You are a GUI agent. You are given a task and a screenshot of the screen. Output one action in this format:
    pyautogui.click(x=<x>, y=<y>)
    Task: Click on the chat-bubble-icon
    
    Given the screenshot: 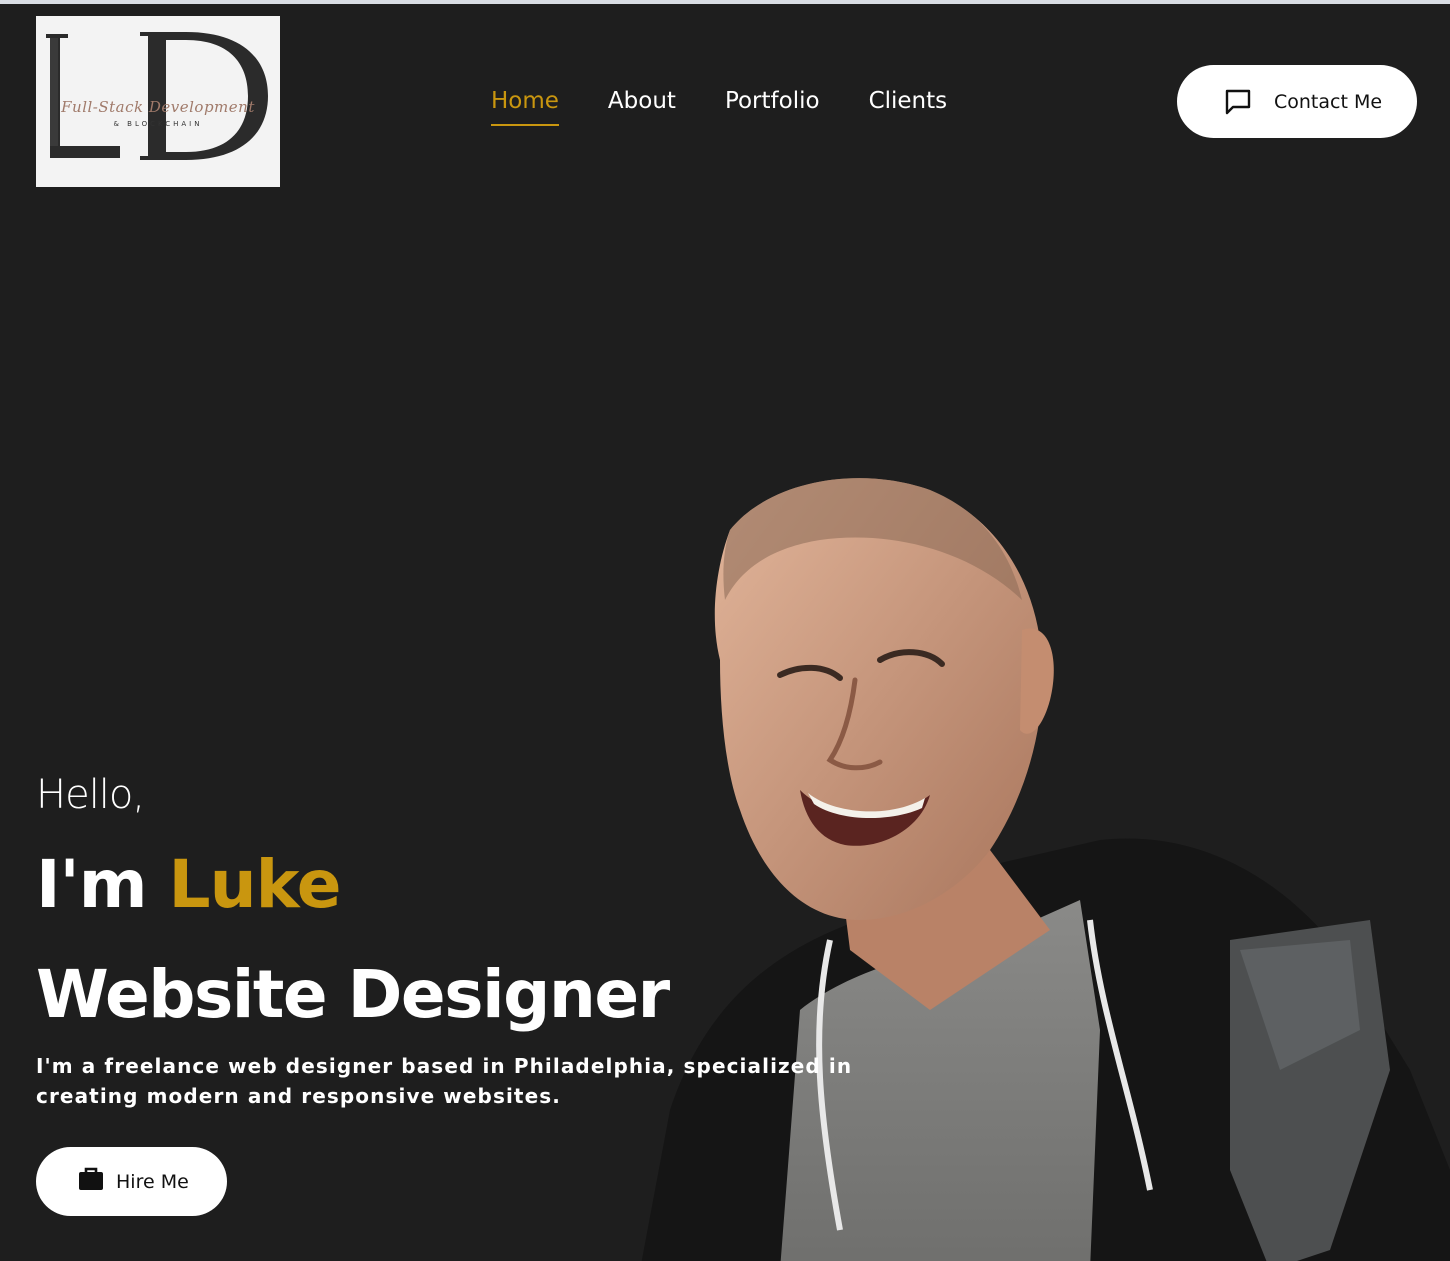 What is the action you would take?
    pyautogui.click(x=1238, y=101)
    